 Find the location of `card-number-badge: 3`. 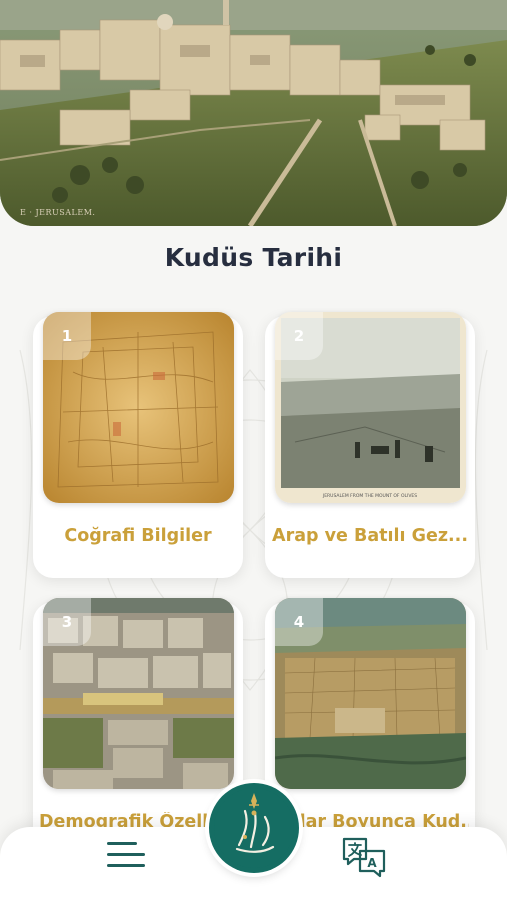

card-number-badge: 3 is located at coordinates (67, 622).